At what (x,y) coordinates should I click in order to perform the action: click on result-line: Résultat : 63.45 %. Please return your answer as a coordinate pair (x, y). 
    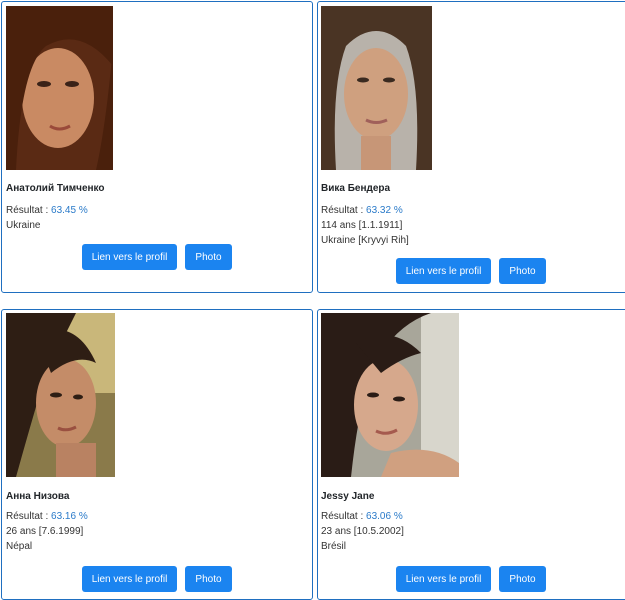
    Looking at the image, I should click on (47, 210).